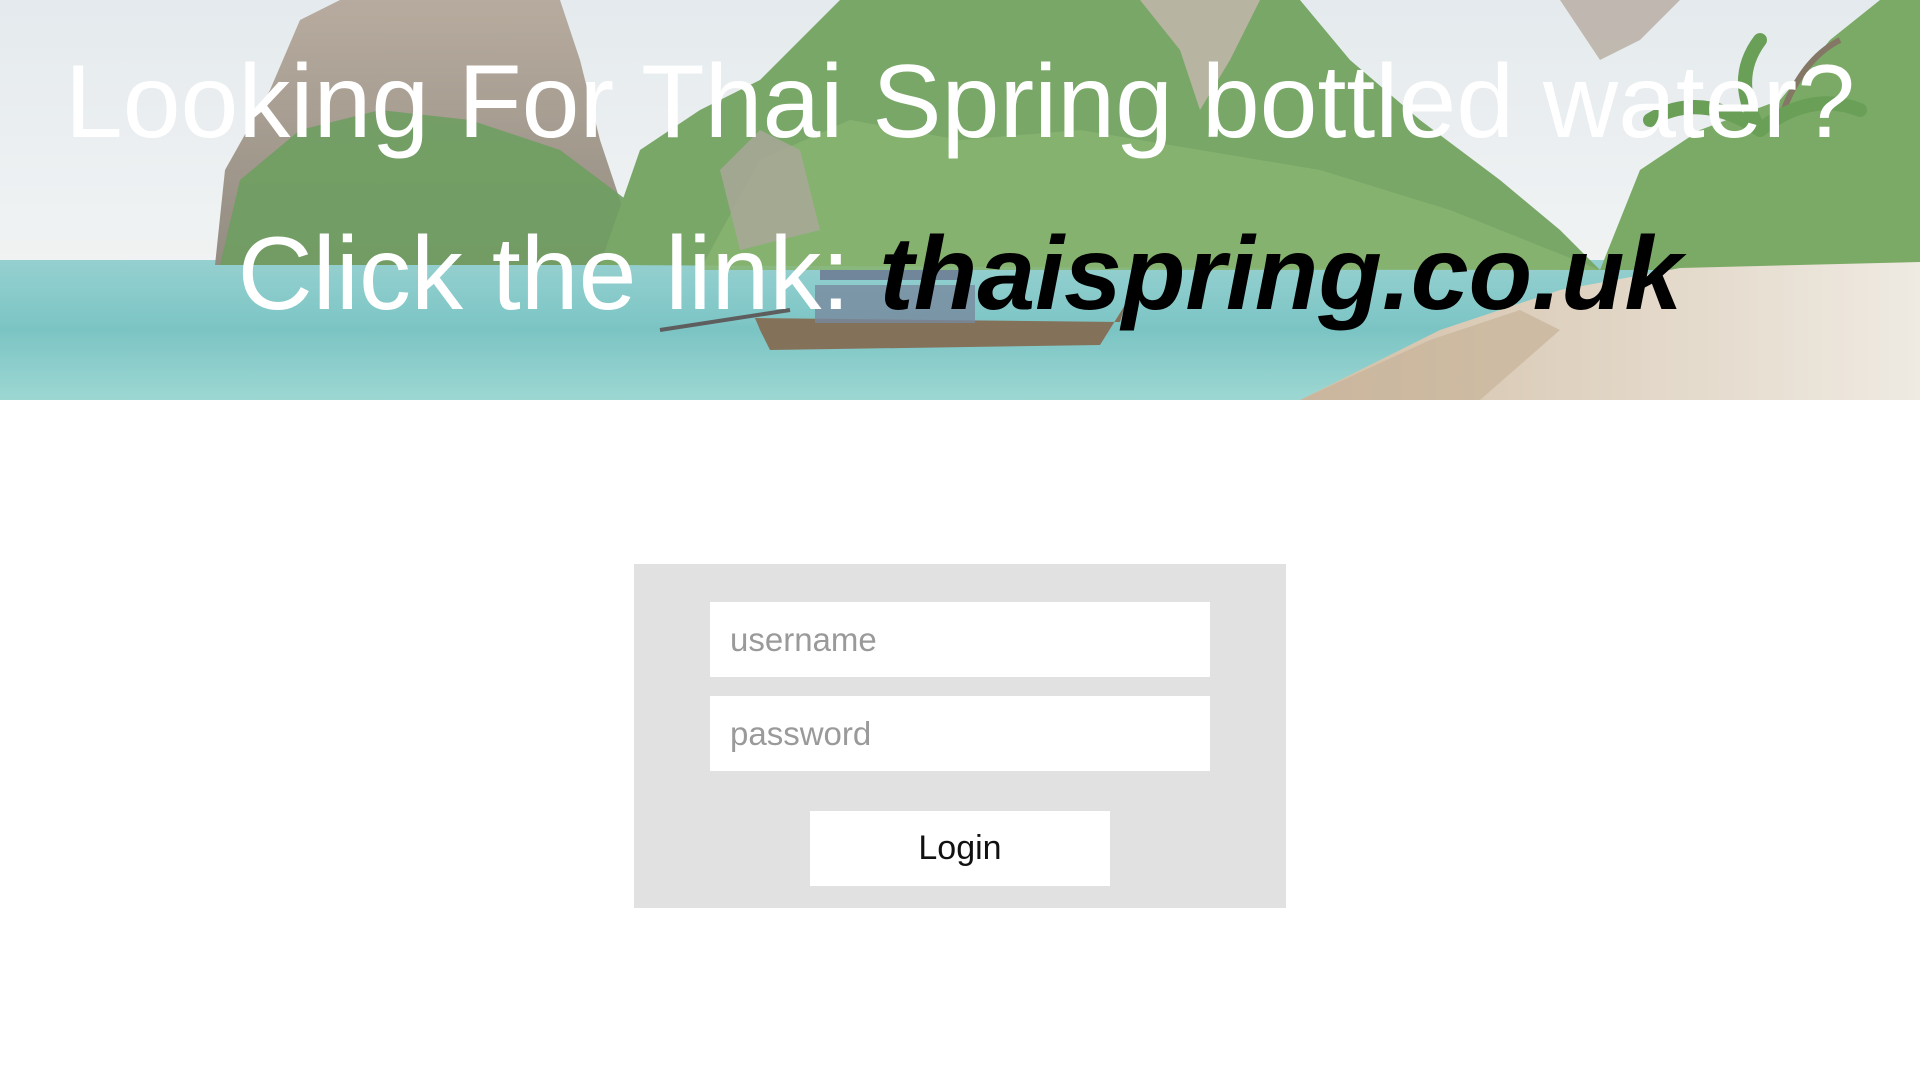 The width and height of the screenshot is (1920, 1080). Describe the element at coordinates (1281, 274) in the screenshot. I see `headline-link-text: thaispring.co.uk` at that location.